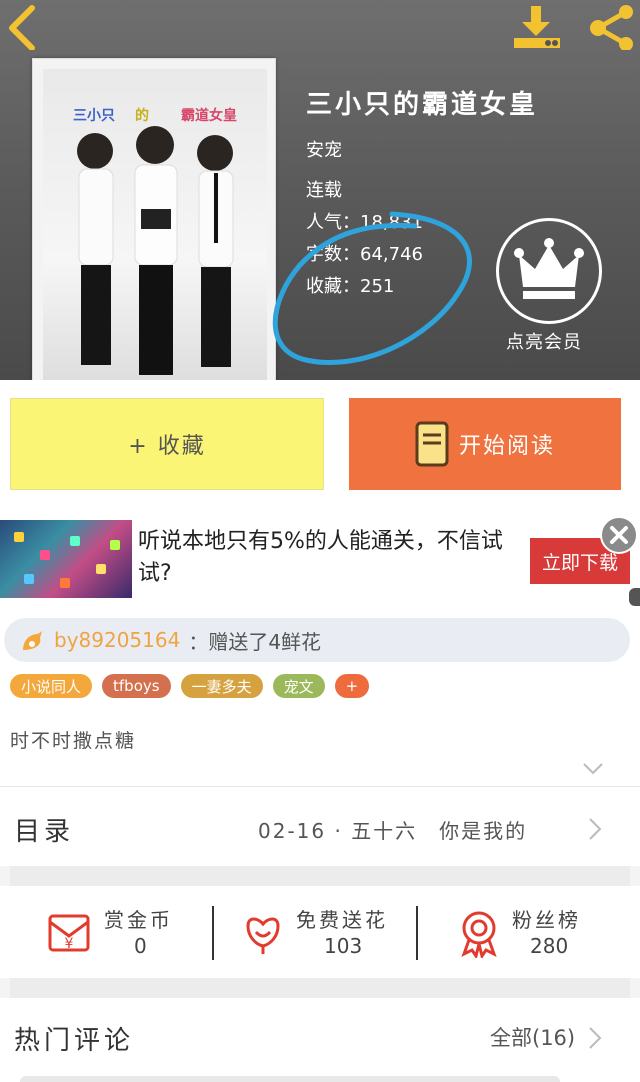 This screenshot has width=640, height=1082. What do you see at coordinates (140, 946) in the screenshot?
I see `stat-value: 0` at bounding box center [140, 946].